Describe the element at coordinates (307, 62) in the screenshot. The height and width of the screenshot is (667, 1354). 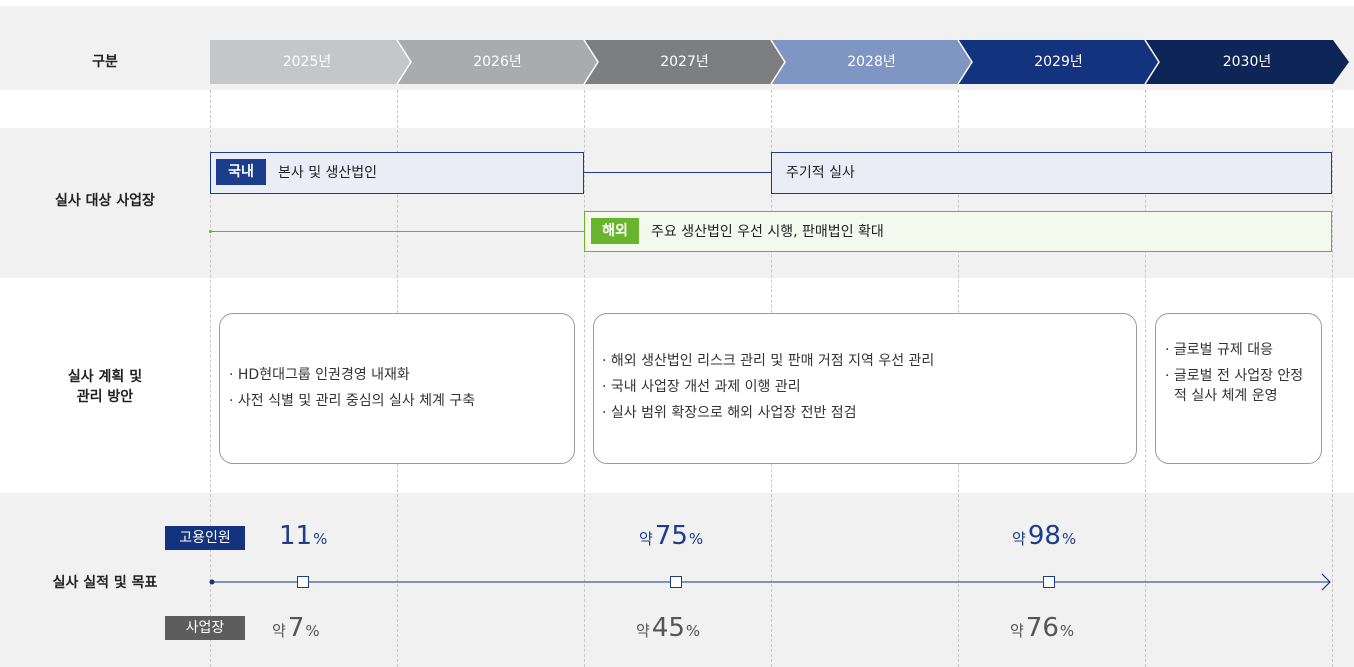
I see `year-label-2025: 2025년` at that location.